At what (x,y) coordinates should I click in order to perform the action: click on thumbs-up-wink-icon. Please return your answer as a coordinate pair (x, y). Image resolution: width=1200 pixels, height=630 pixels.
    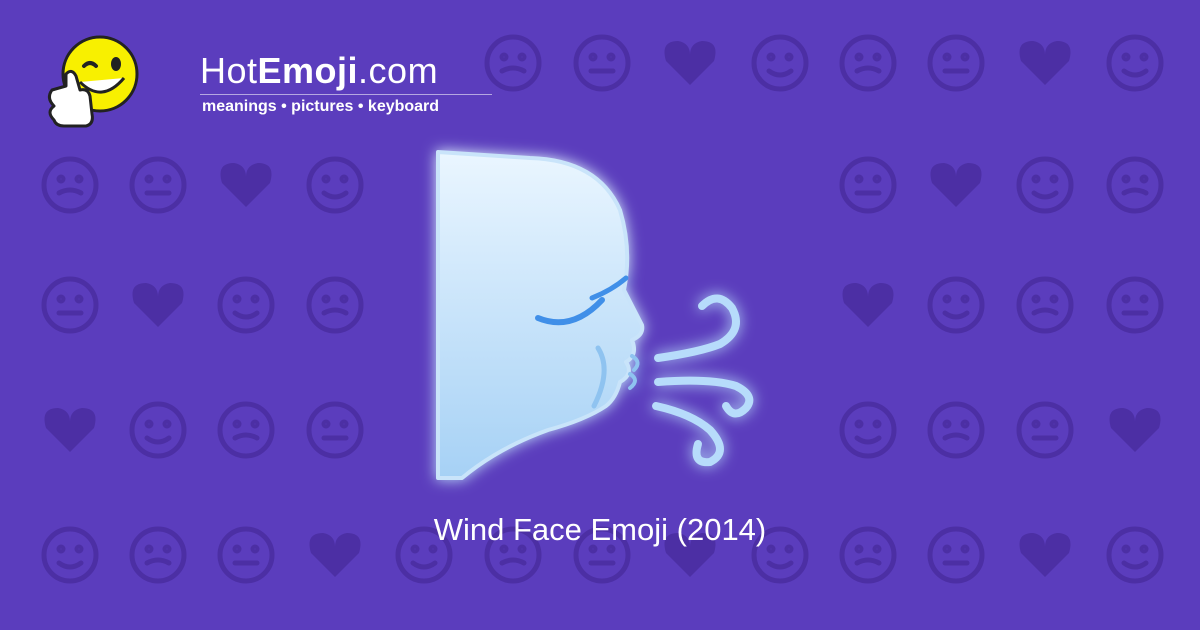
    Looking at the image, I should click on (93, 81).